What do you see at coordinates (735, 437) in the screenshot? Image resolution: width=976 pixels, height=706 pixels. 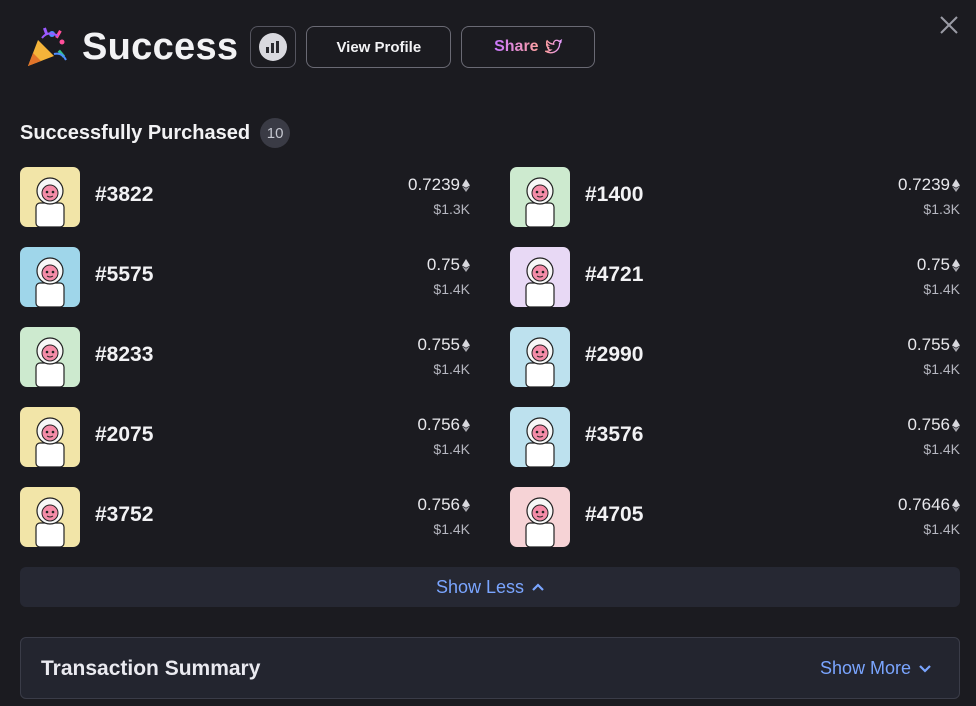 I see `purchased-item: #3576 0.756 $1.4K` at bounding box center [735, 437].